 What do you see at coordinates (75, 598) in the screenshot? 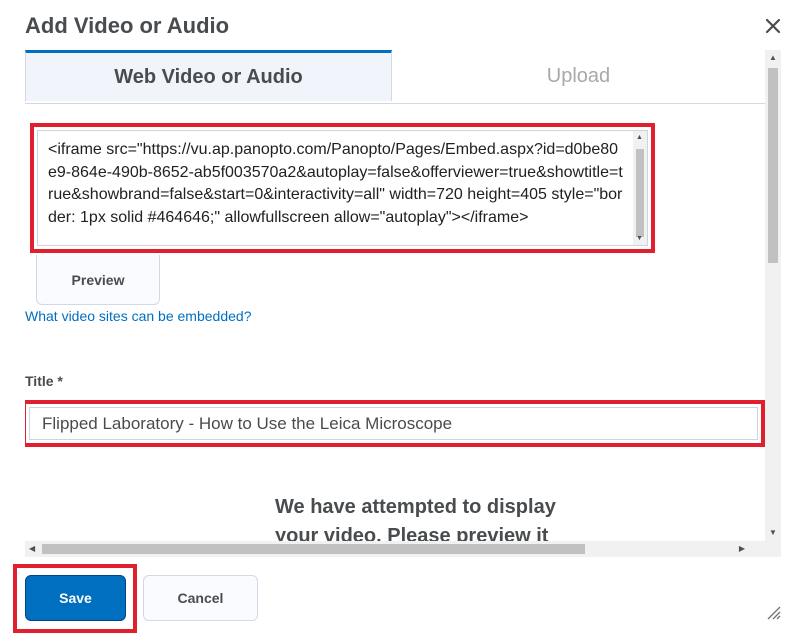
I see `save-button: Save` at bounding box center [75, 598].